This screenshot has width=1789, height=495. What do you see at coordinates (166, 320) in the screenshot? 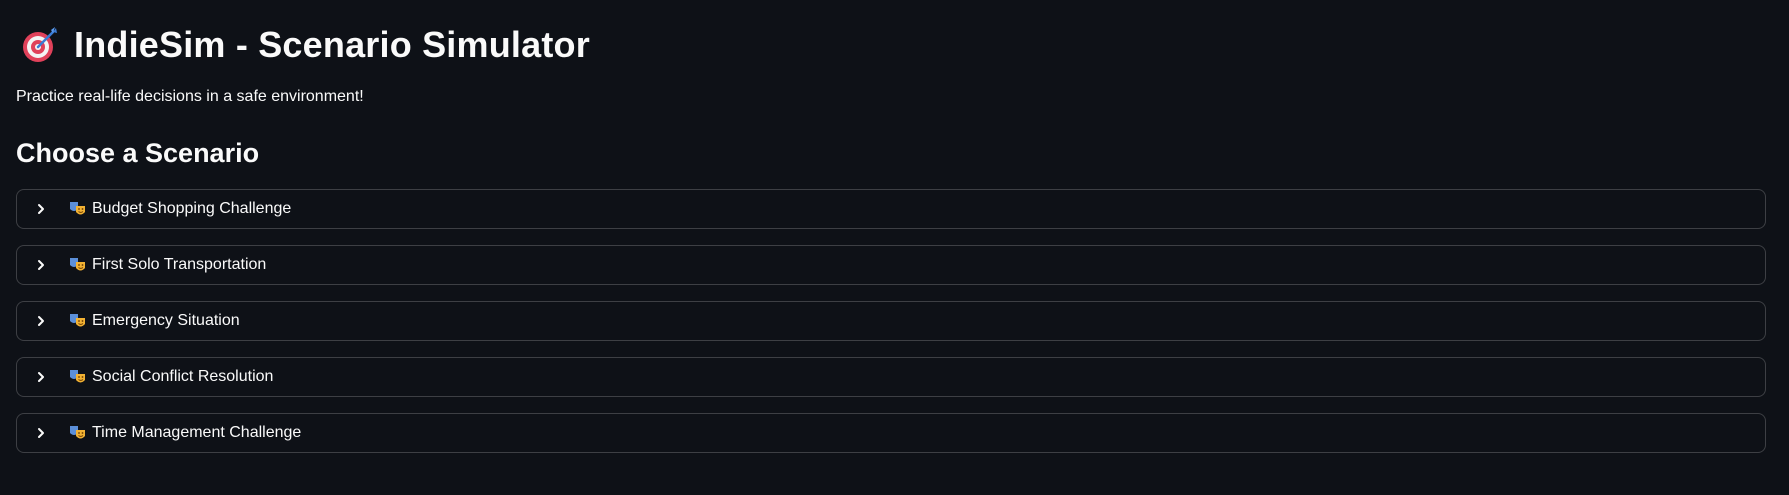
I see `scenario-label: Emergency Situation` at bounding box center [166, 320].